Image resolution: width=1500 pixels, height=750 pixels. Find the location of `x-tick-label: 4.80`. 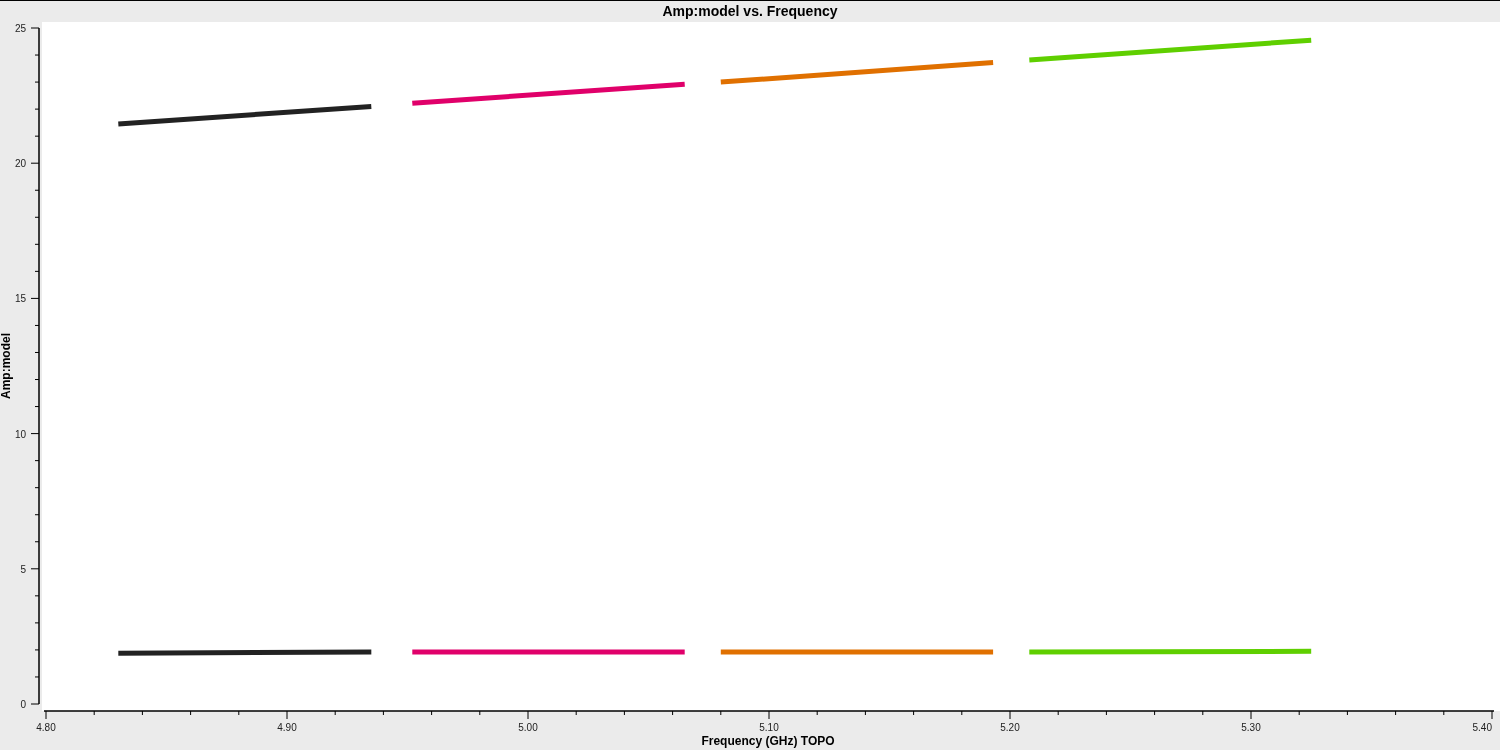

x-tick-label: 4.80 is located at coordinates (46, 727).